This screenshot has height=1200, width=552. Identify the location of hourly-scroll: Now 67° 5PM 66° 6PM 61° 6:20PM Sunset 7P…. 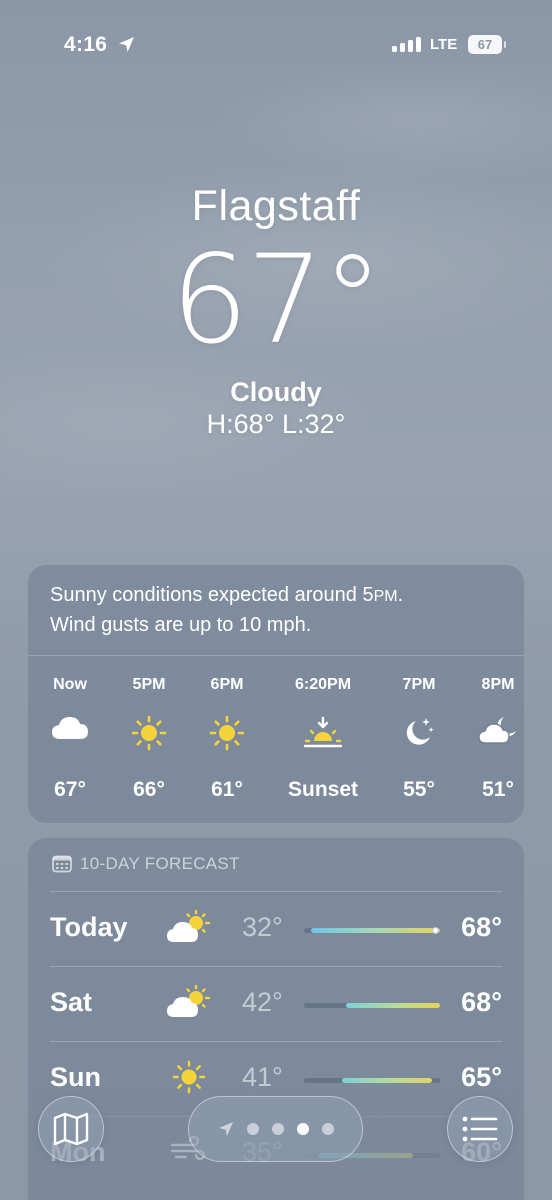
(276, 739).